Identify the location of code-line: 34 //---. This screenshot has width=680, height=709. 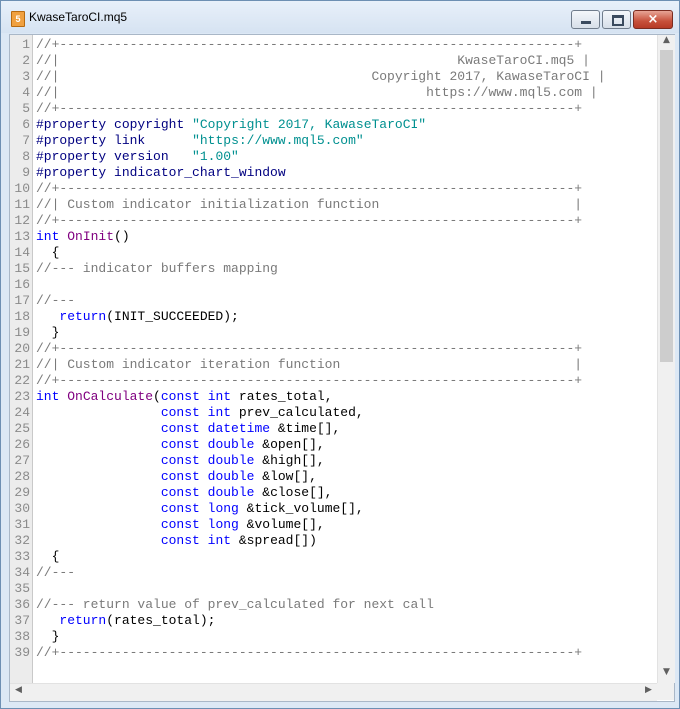
(333, 573).